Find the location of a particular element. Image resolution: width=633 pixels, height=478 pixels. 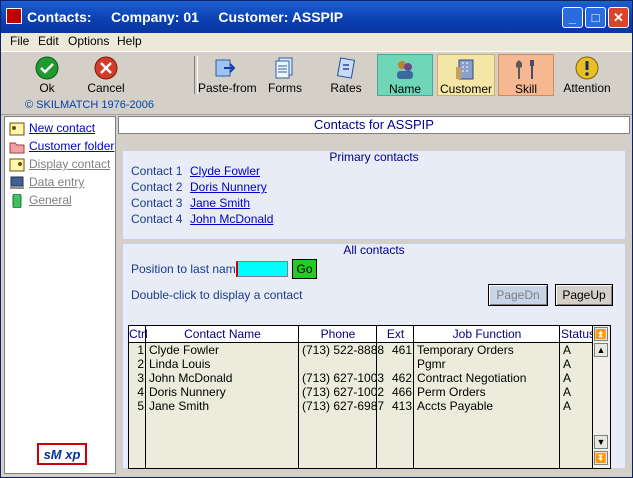

cancel-label: Cancel is located at coordinates (106, 88).